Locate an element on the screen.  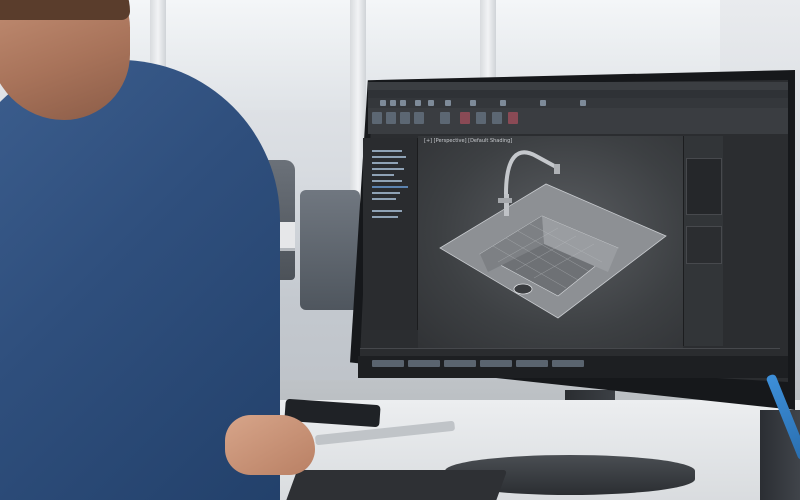
command-panel-list is located at coordinates (704, 186).